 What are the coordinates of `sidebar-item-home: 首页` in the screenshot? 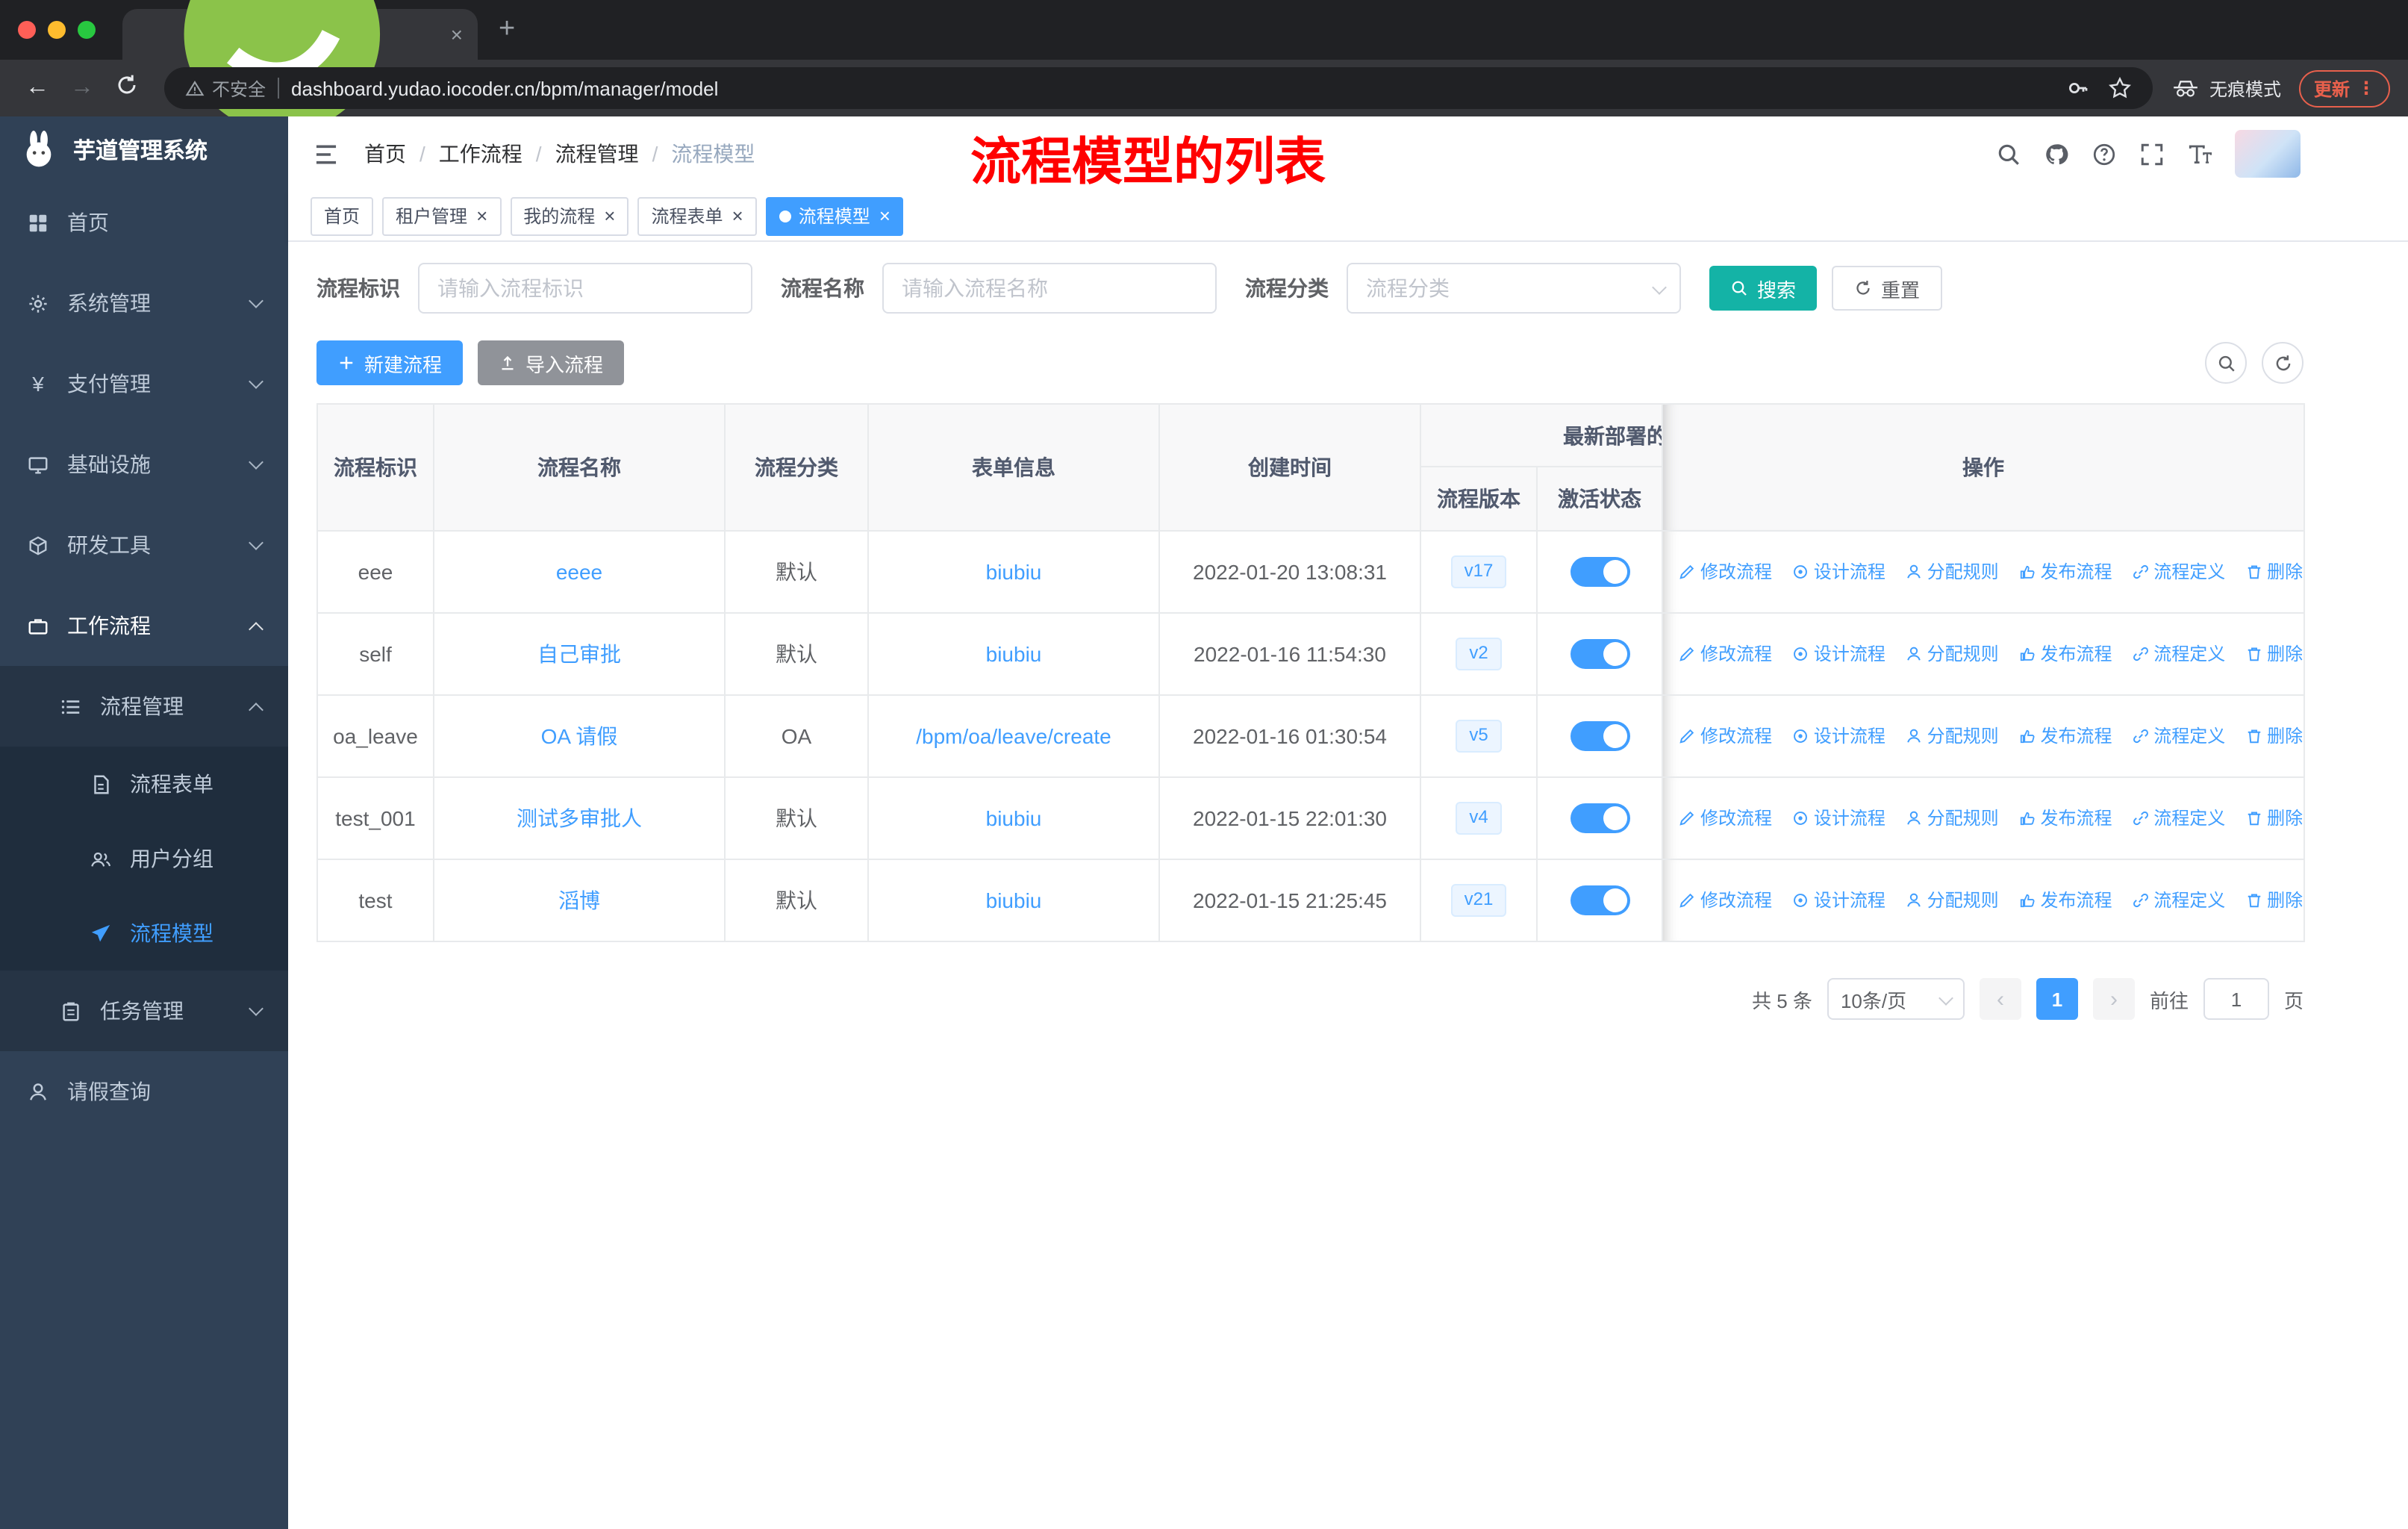 It's located at (144, 223).